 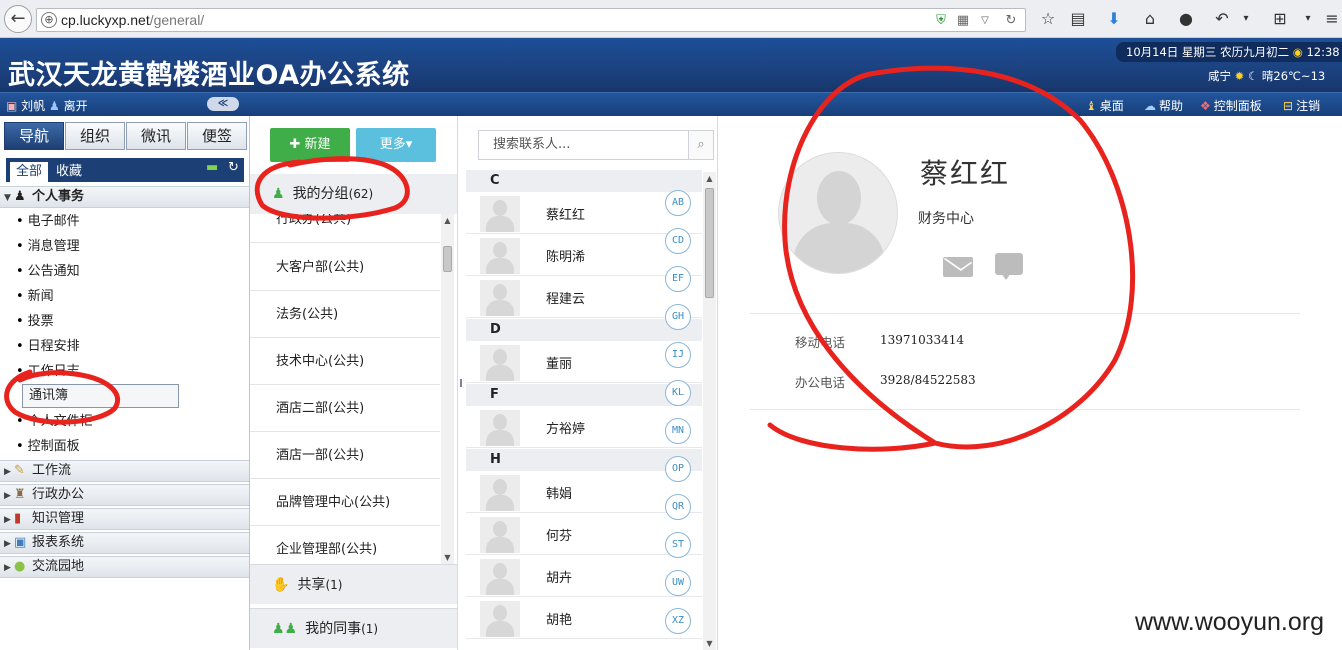 I want to click on group-item: 技术中心(公共), so click(x=345, y=361).